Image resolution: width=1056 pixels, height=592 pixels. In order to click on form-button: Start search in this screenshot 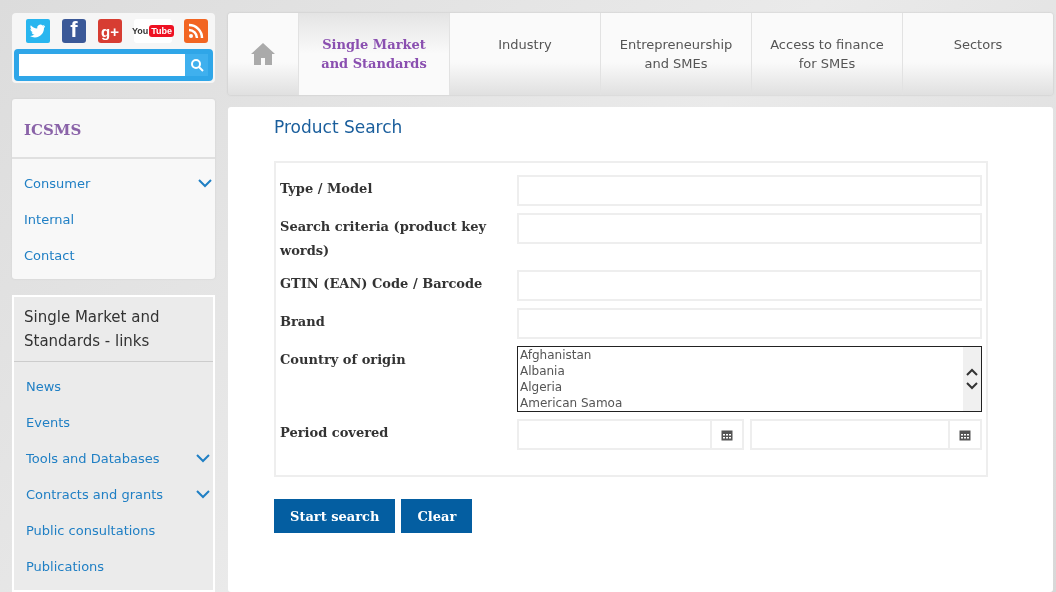, I will do `click(335, 516)`.